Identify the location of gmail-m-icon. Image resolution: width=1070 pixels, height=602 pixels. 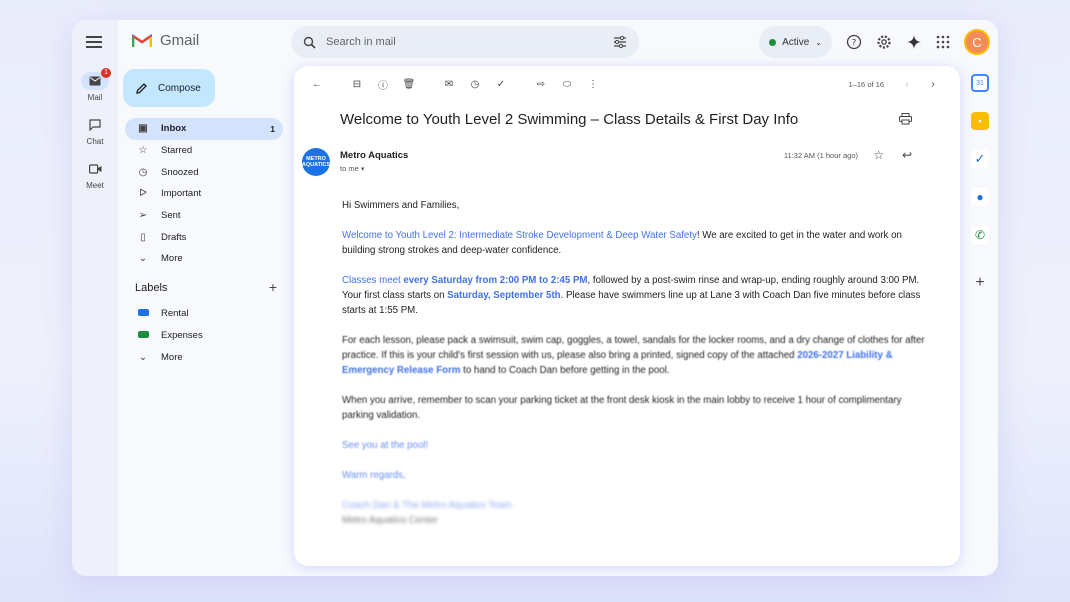
(142, 40).